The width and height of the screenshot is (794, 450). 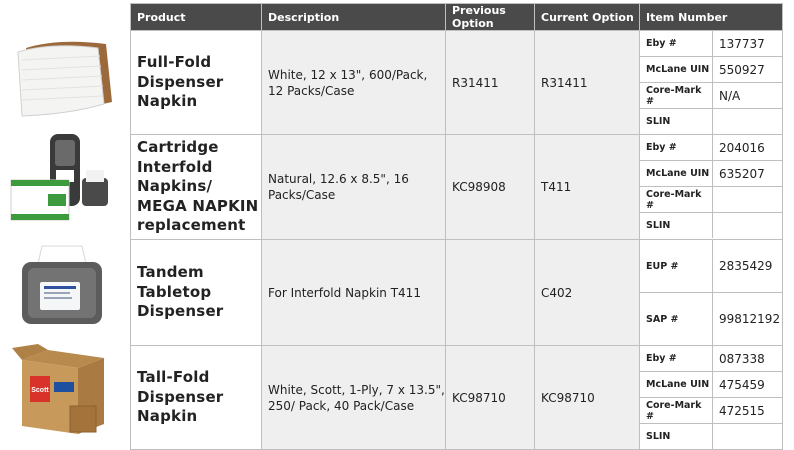 What do you see at coordinates (62, 285) in the screenshot?
I see `tandem-dispenser-image` at bounding box center [62, 285].